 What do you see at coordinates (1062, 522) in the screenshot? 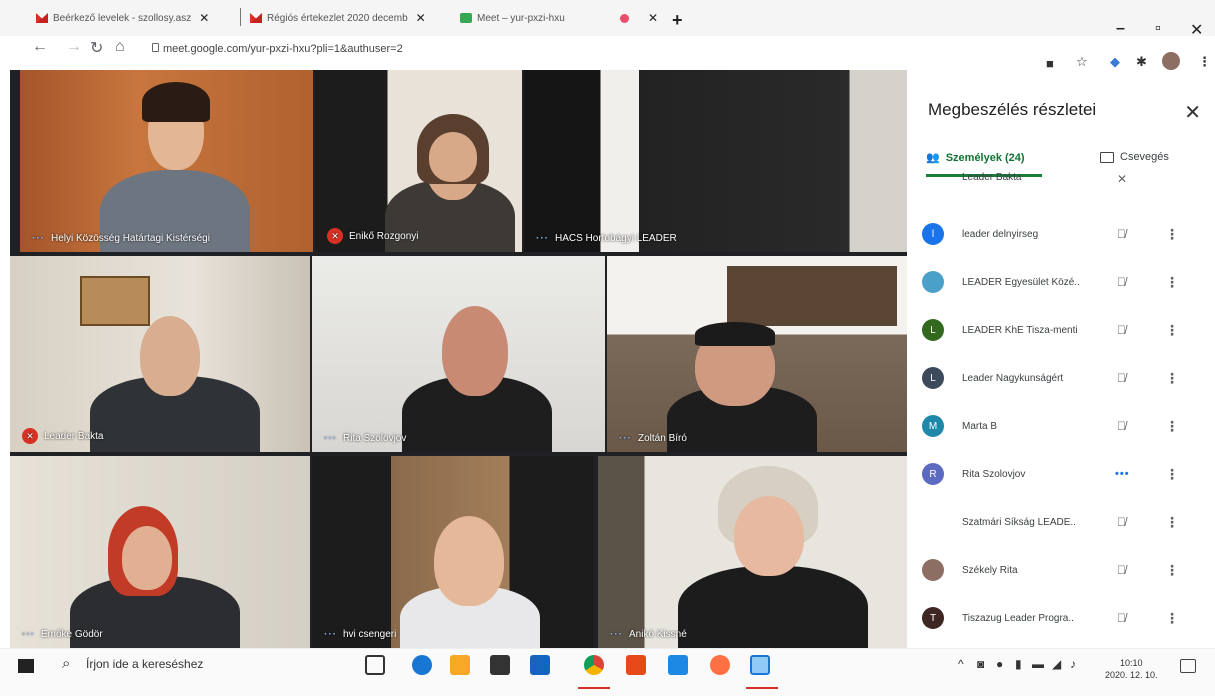
I see `list-item: Szatmári Síkság LEADE.. 🎙̸ ⋮` at bounding box center [1062, 522].